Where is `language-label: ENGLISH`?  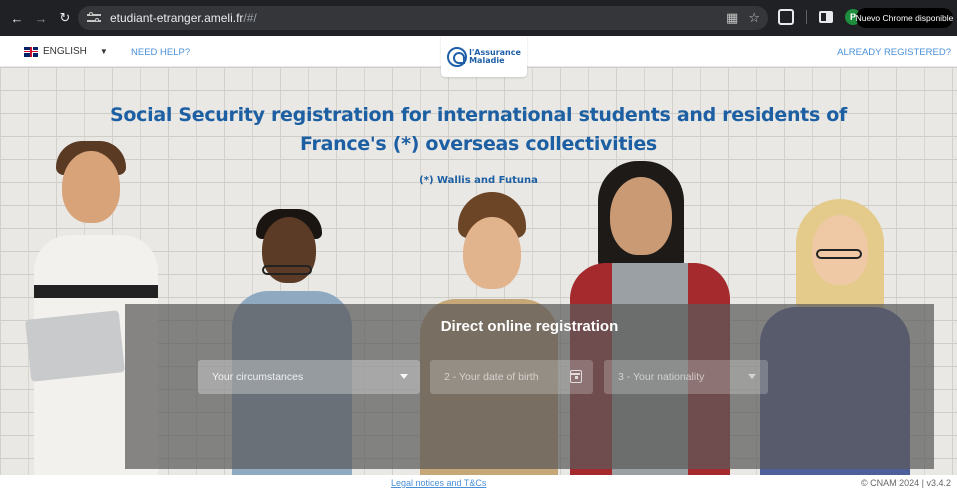 language-label: ENGLISH is located at coordinates (65, 51).